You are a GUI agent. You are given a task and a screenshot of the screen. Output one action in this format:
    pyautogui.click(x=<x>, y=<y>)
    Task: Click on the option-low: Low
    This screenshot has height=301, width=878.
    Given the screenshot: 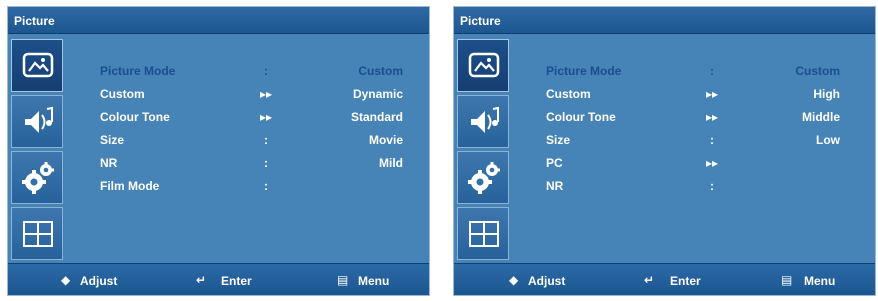 What is the action you would take?
    pyautogui.click(x=795, y=140)
    